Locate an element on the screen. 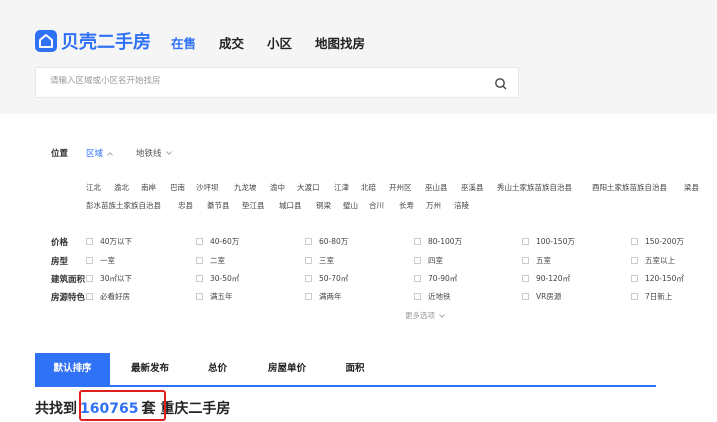 This screenshot has height=422, width=717. filter-option: 40-60万 is located at coordinates (217, 241).